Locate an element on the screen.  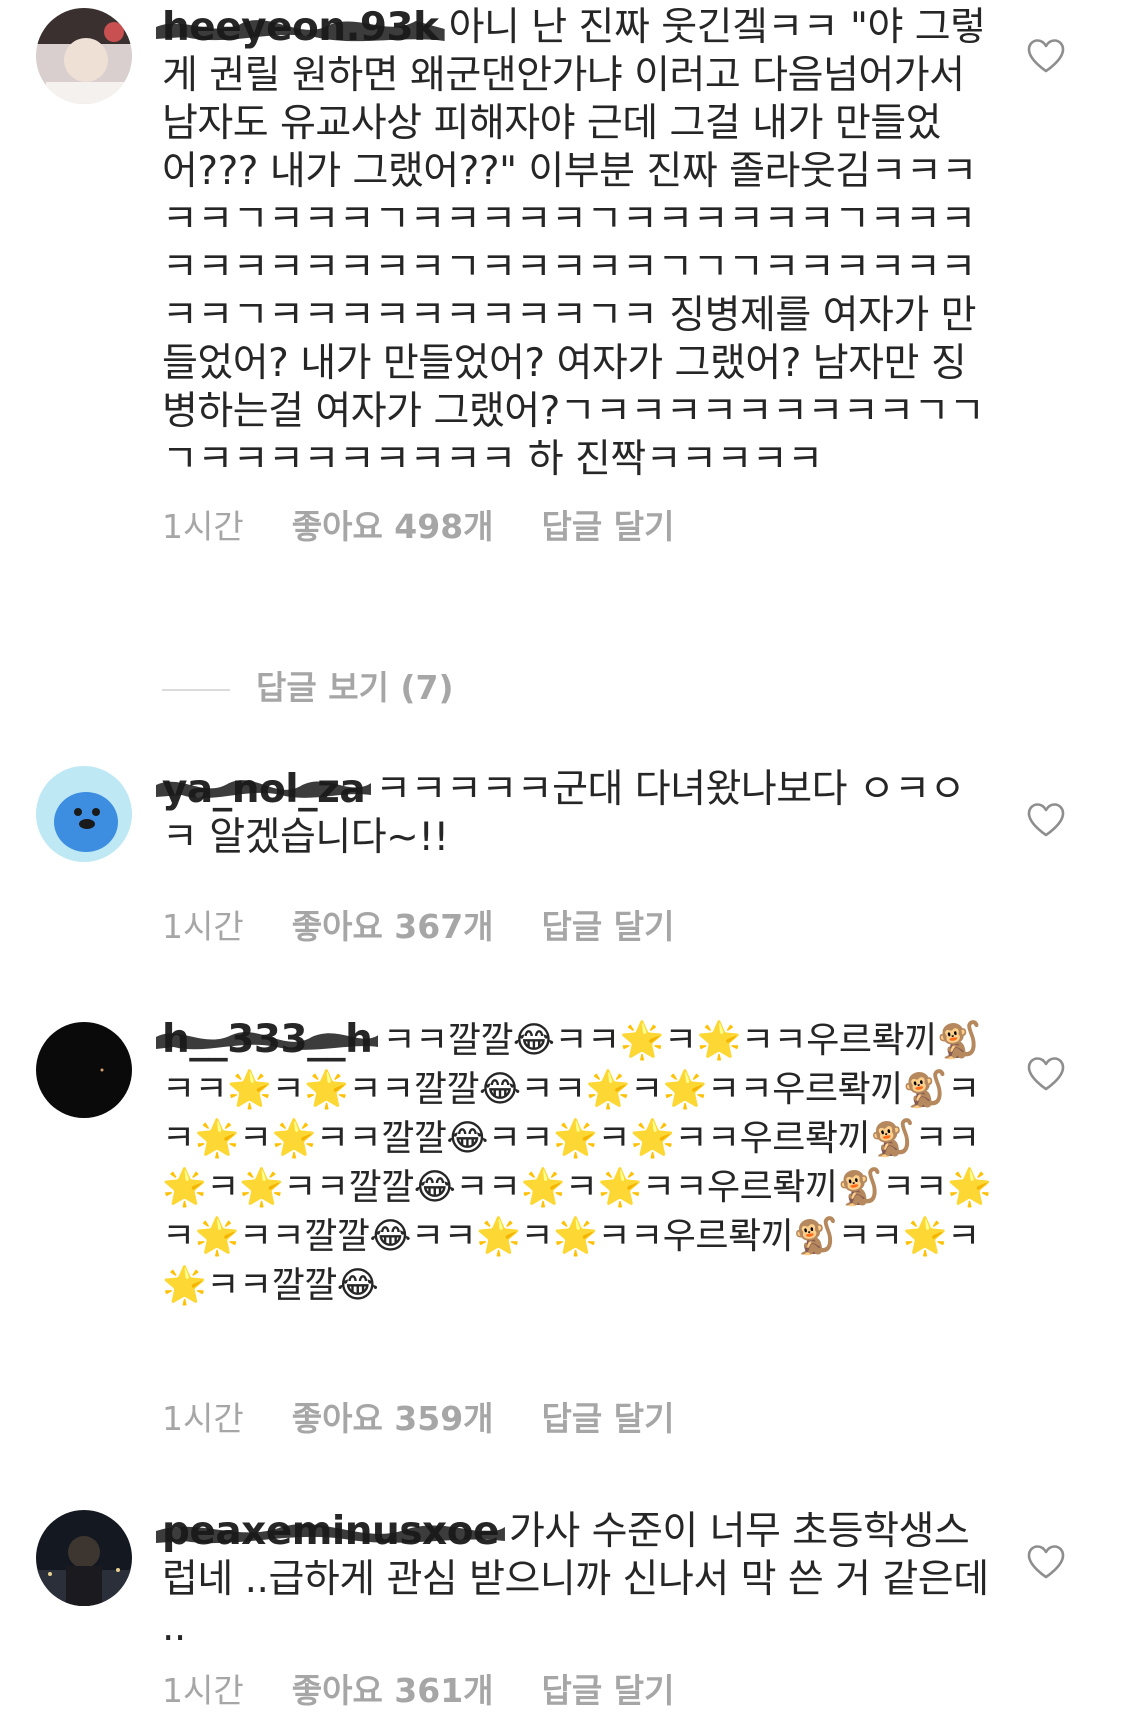
comment-username: heeyeon.93k is located at coordinates (300, 27).